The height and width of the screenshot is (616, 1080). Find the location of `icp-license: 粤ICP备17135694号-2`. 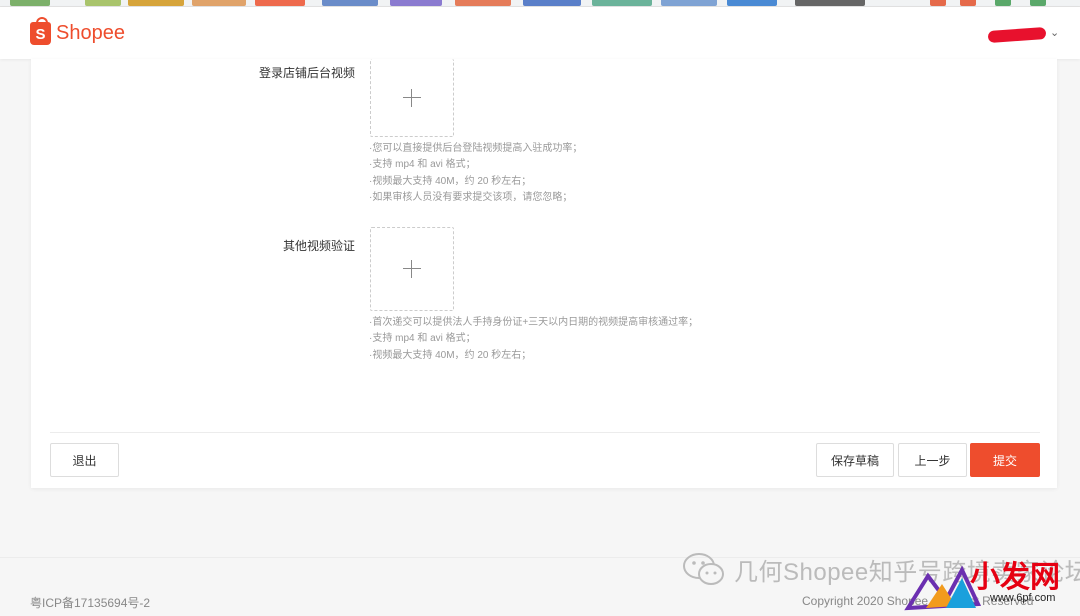

icp-license: 粤ICP备17135694号-2 is located at coordinates (90, 602).